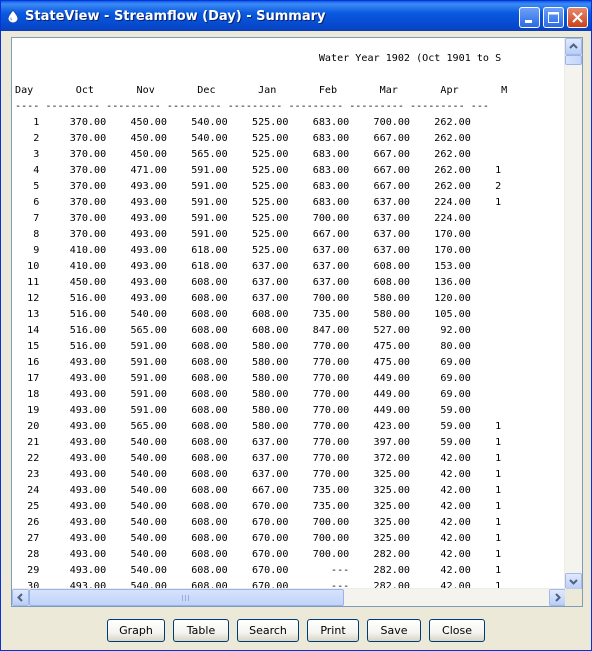  I want to click on close-window-button, so click(577, 17).